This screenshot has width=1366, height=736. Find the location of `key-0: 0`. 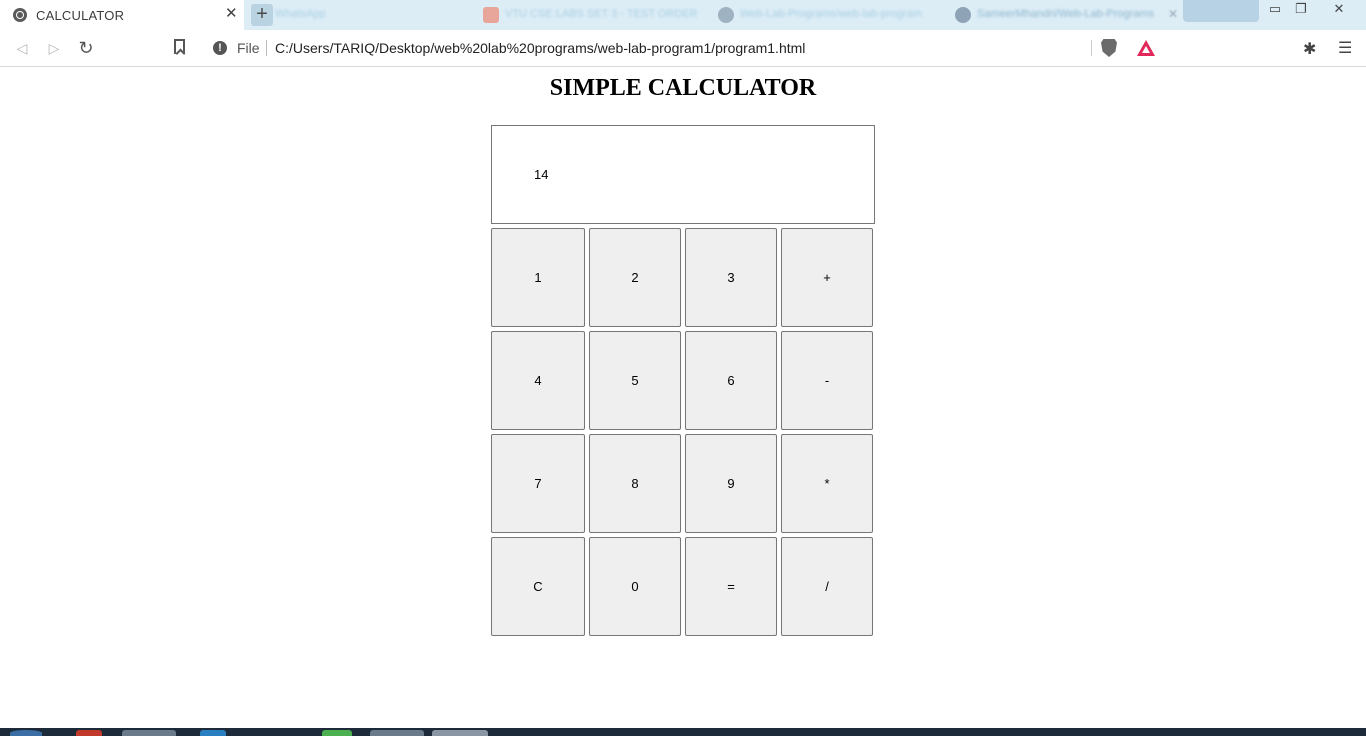

key-0: 0 is located at coordinates (635, 586).